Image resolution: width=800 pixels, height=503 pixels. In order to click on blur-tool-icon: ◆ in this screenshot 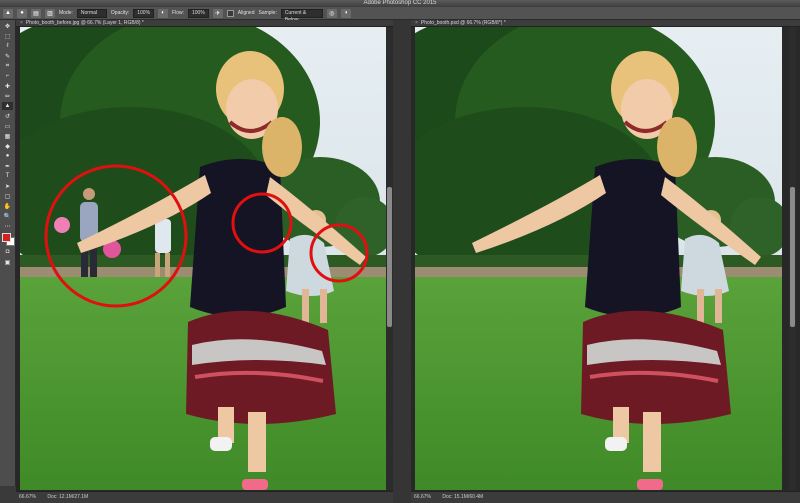, I will do `click(7, 146)`.